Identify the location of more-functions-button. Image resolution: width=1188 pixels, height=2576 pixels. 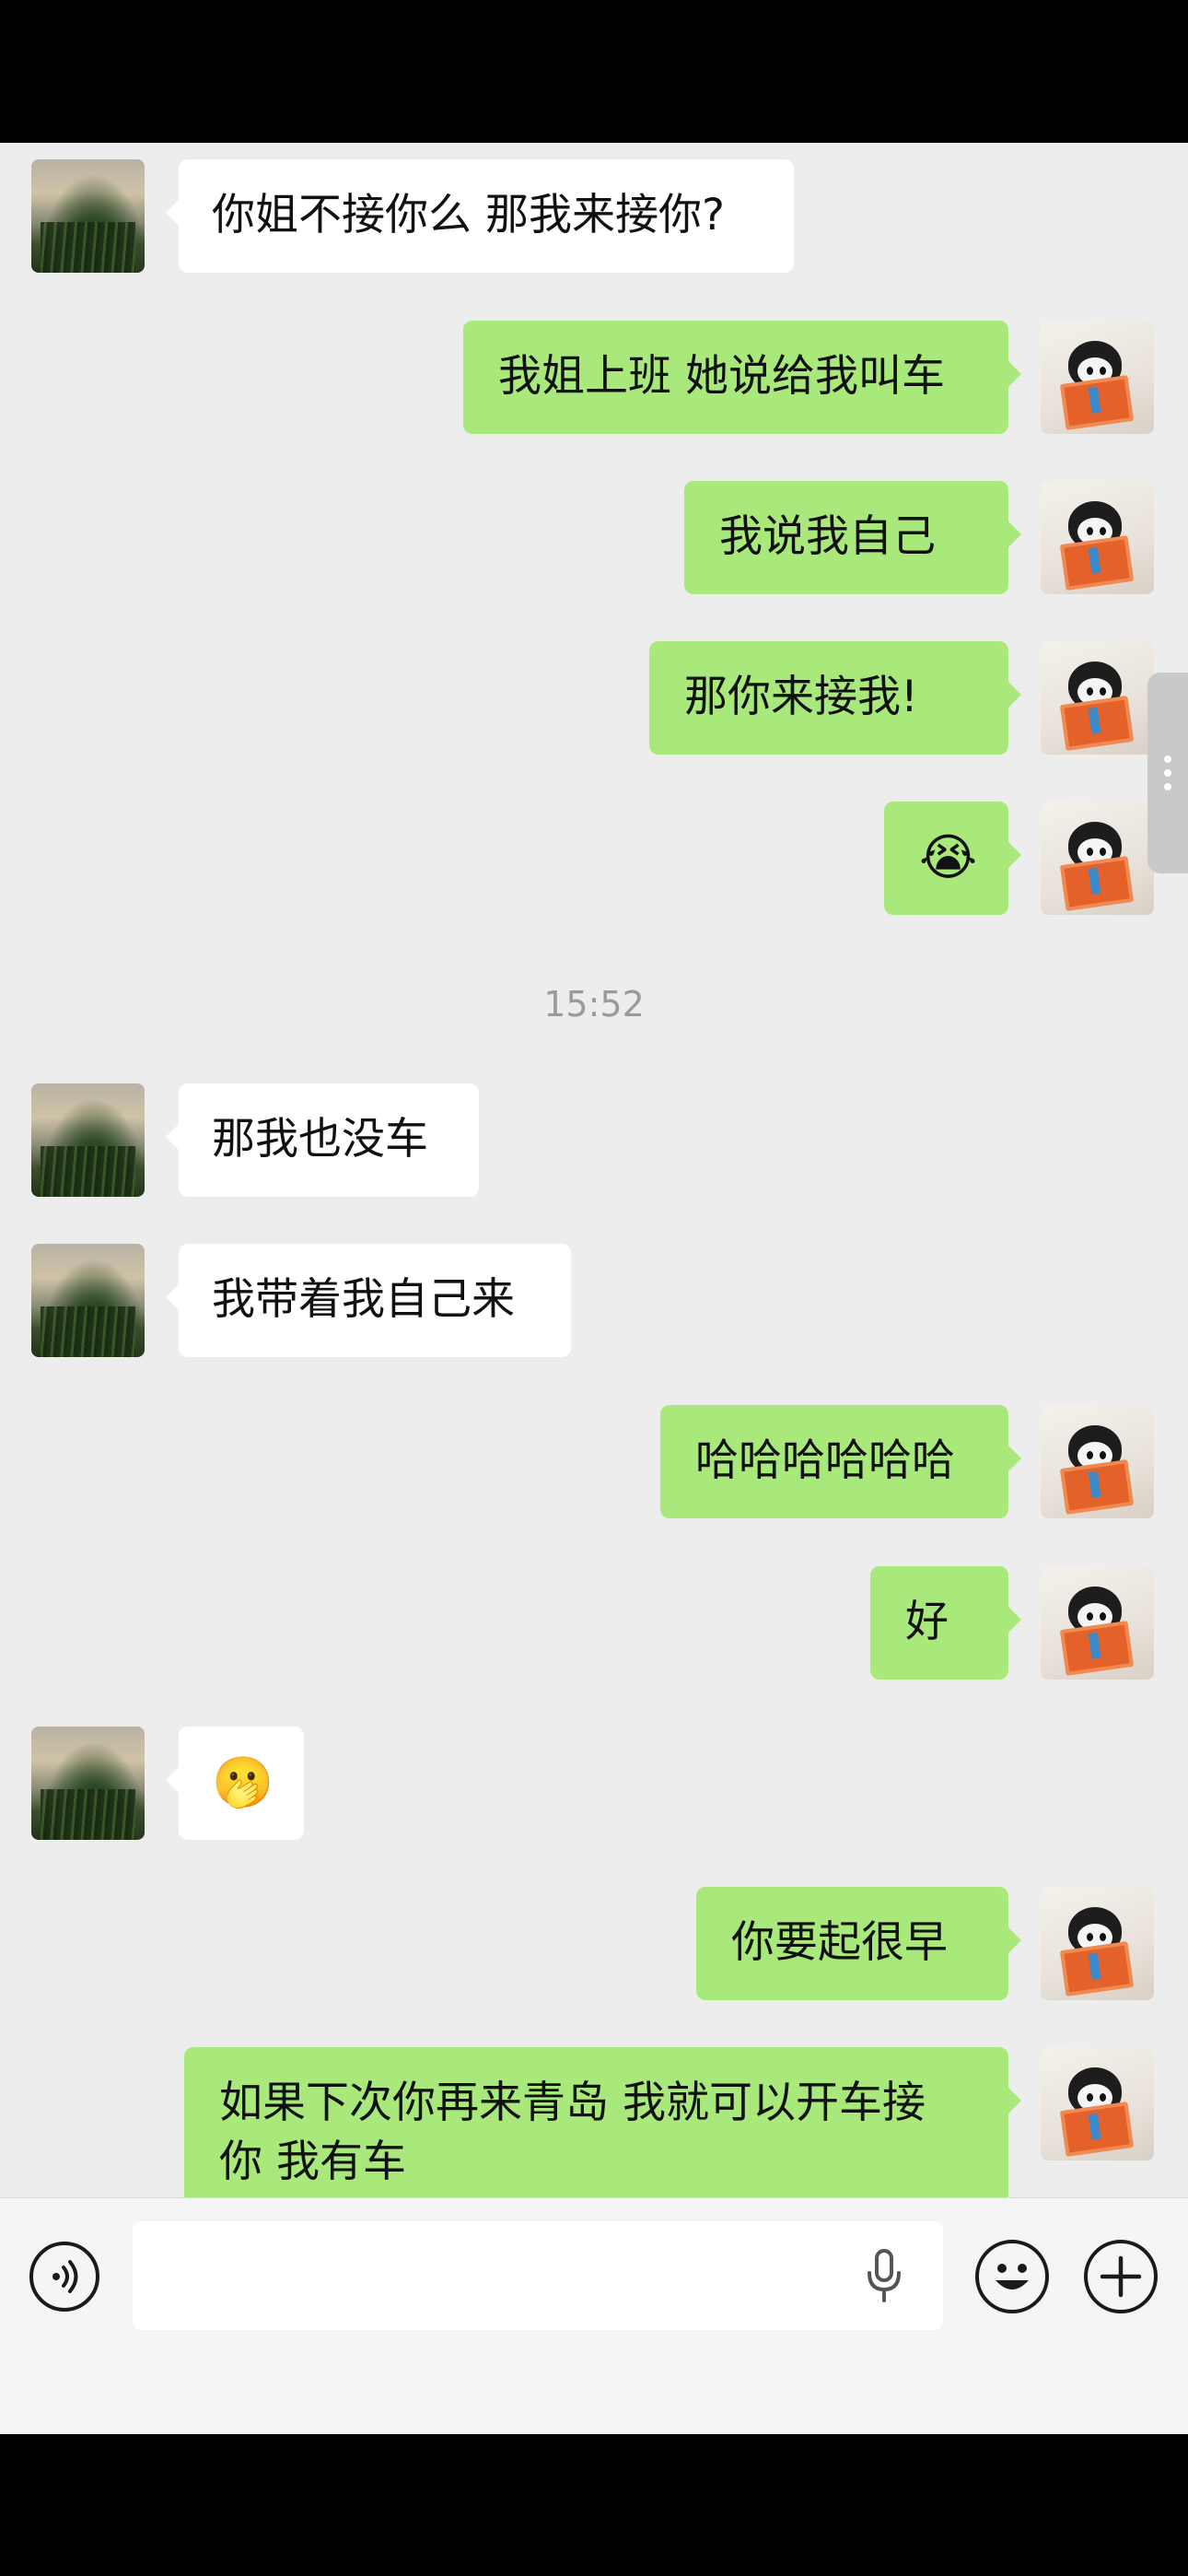
(1121, 2276).